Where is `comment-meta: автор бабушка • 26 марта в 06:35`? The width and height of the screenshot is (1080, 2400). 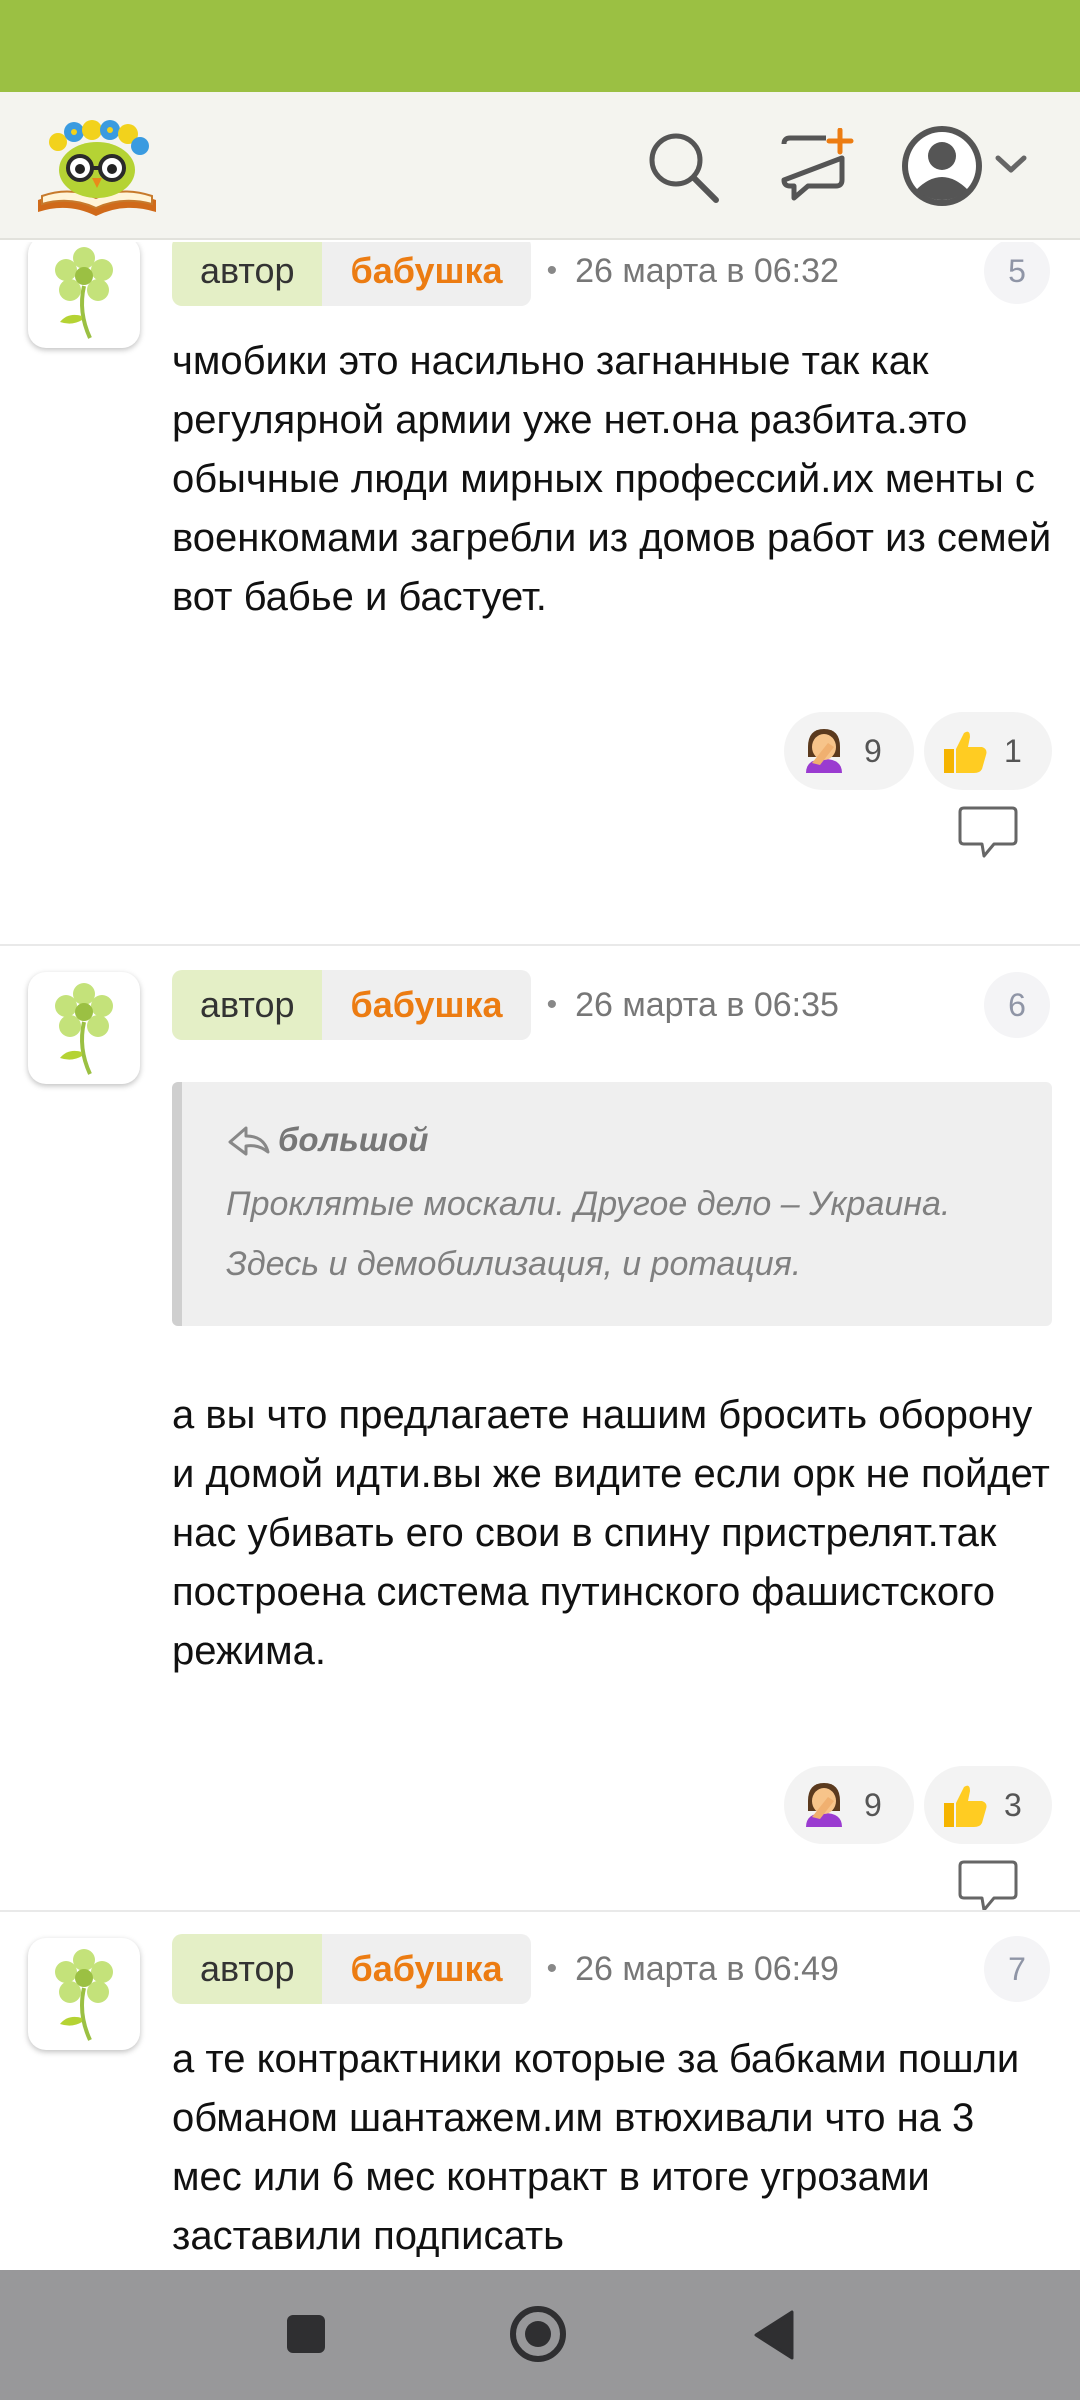 comment-meta: автор бабушка • 26 марта в 06:35 is located at coordinates (505, 1005).